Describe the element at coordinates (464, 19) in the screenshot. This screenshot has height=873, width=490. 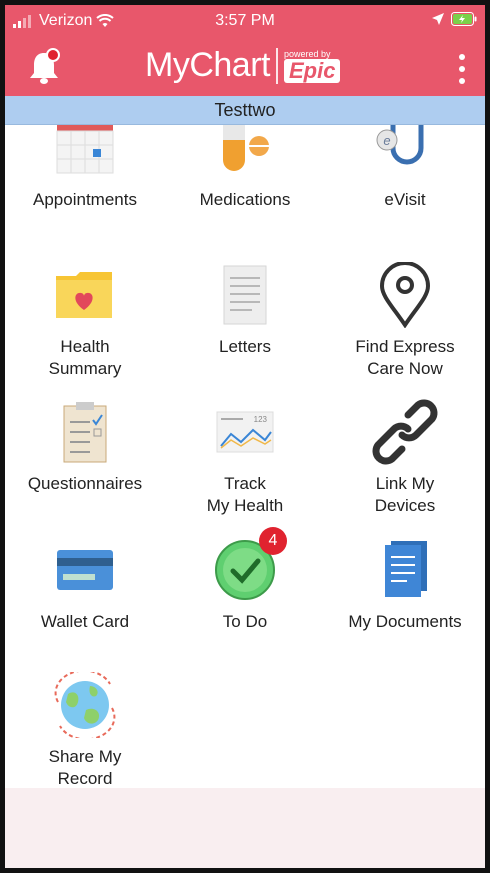
I see `battery-icon` at that location.